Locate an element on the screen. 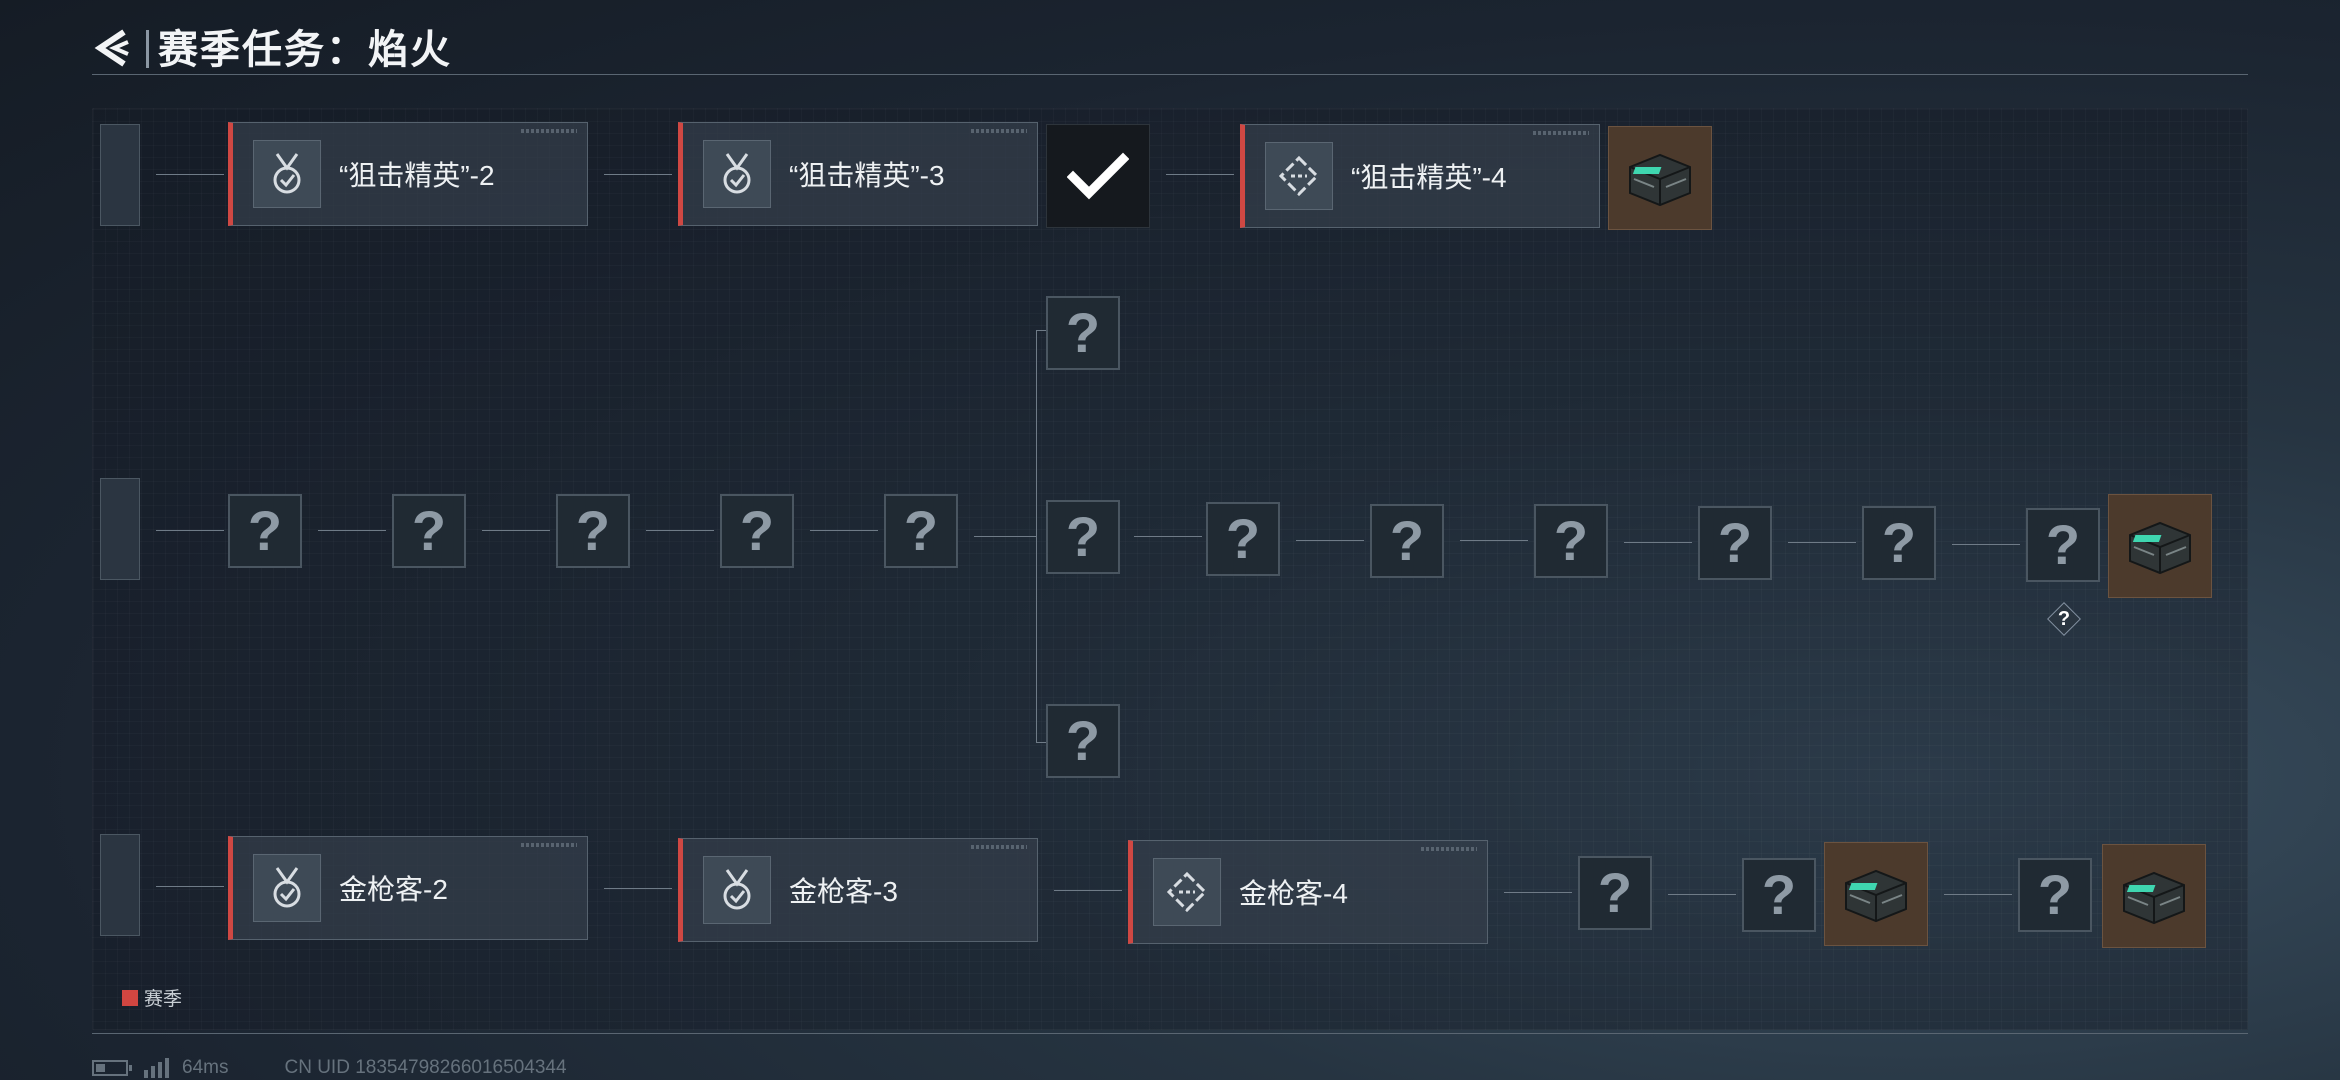  task-label: 金枪客-2 is located at coordinates (393, 889).